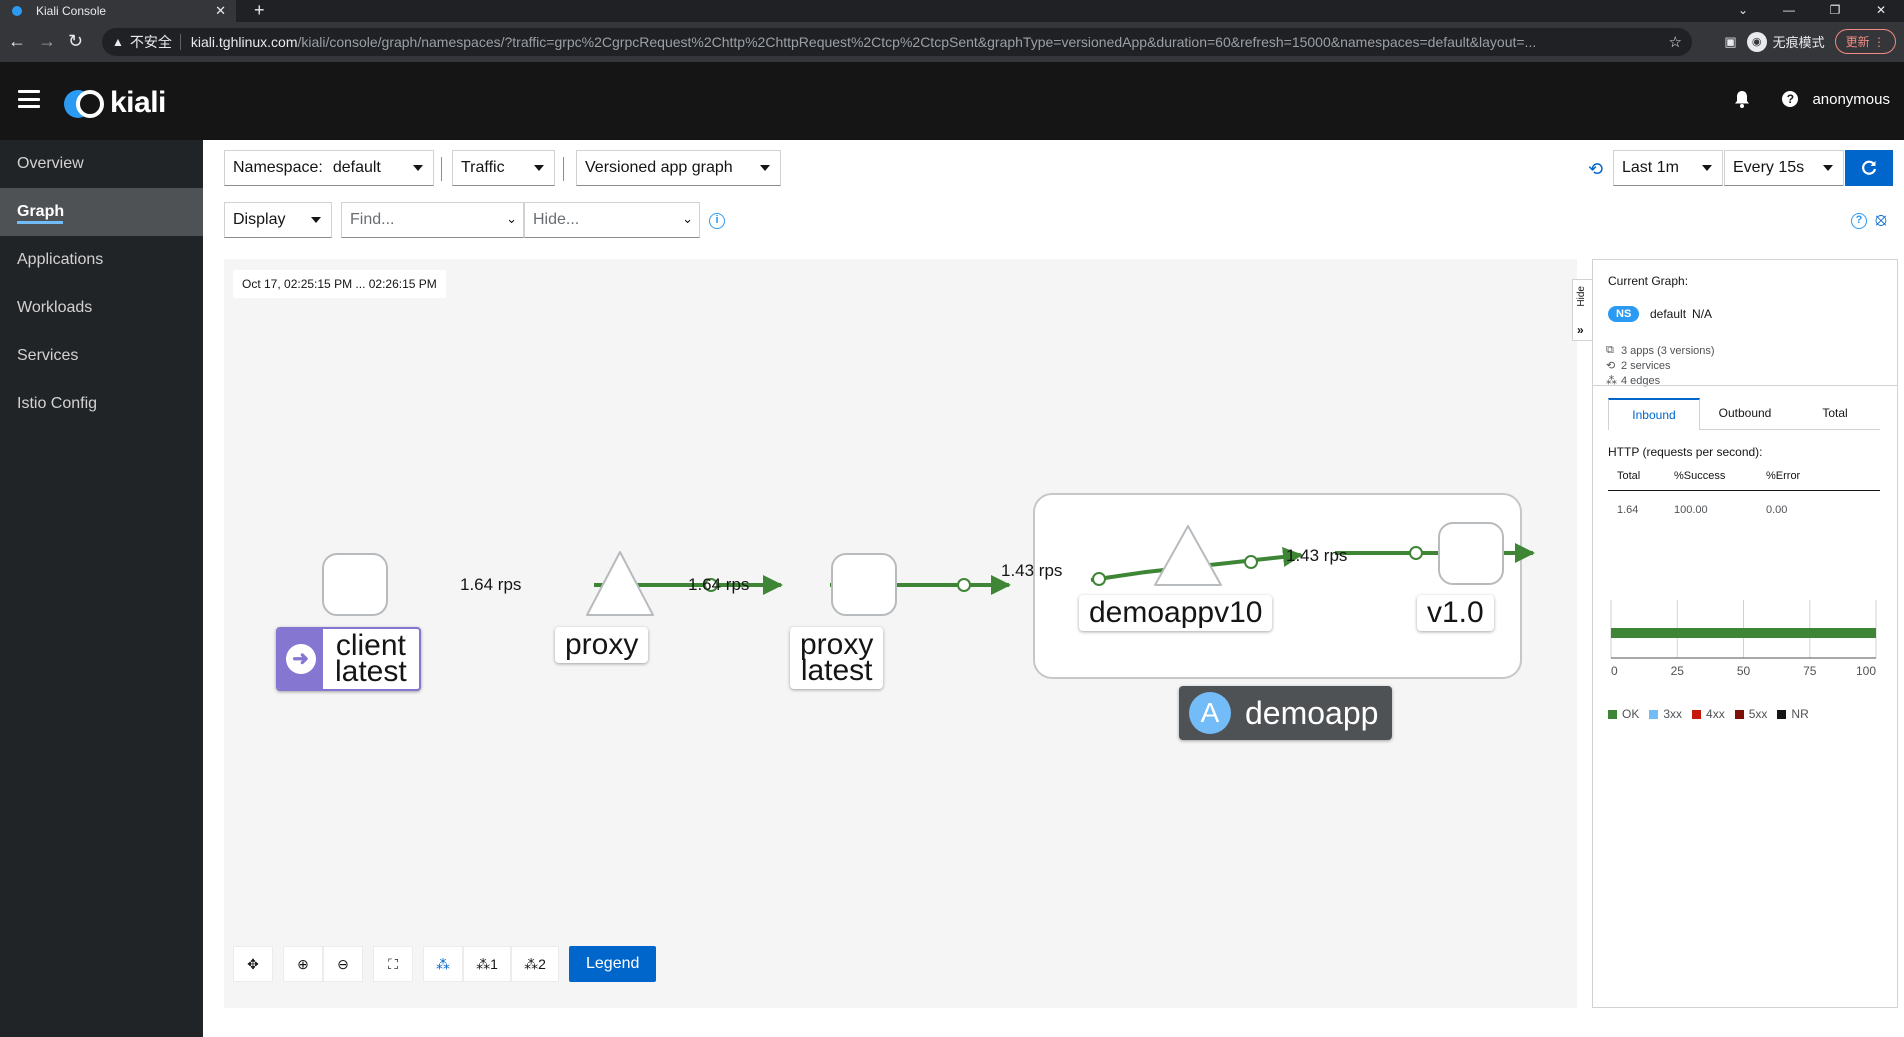 The height and width of the screenshot is (1037, 1904). I want to click on fit-to-screen-icon: ⛶, so click(393, 964).